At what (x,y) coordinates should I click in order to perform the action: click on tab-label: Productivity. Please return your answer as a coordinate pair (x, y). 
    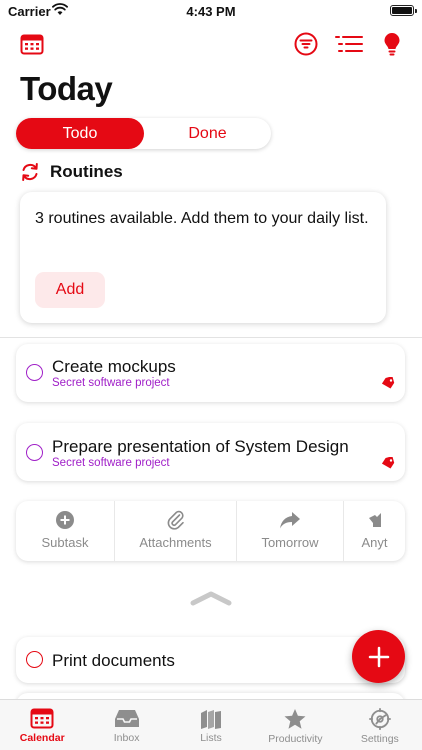
    Looking at the image, I should click on (295, 739).